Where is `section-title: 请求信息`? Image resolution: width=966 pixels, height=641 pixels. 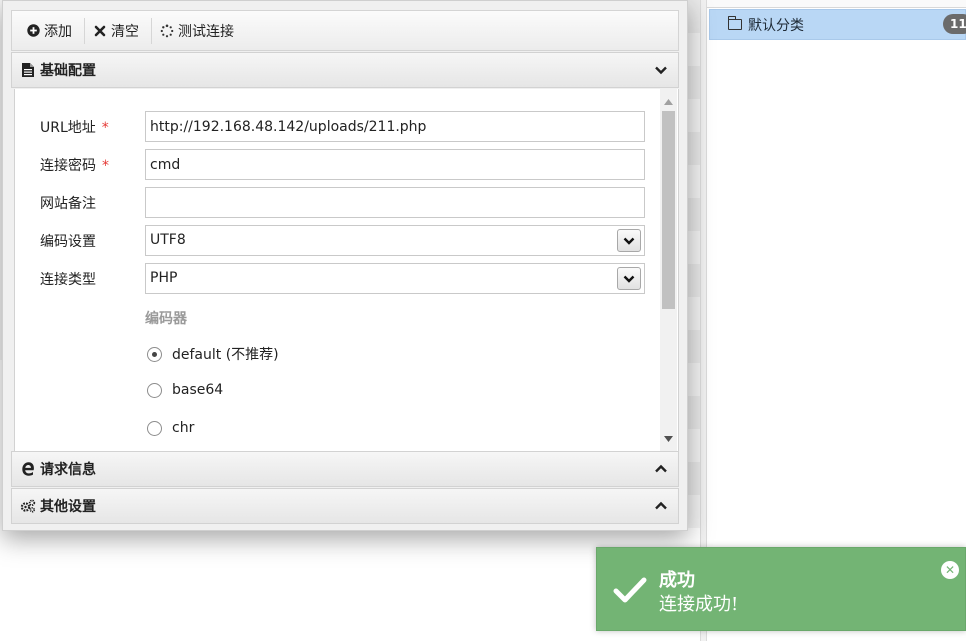 section-title: 请求信息 is located at coordinates (68, 470).